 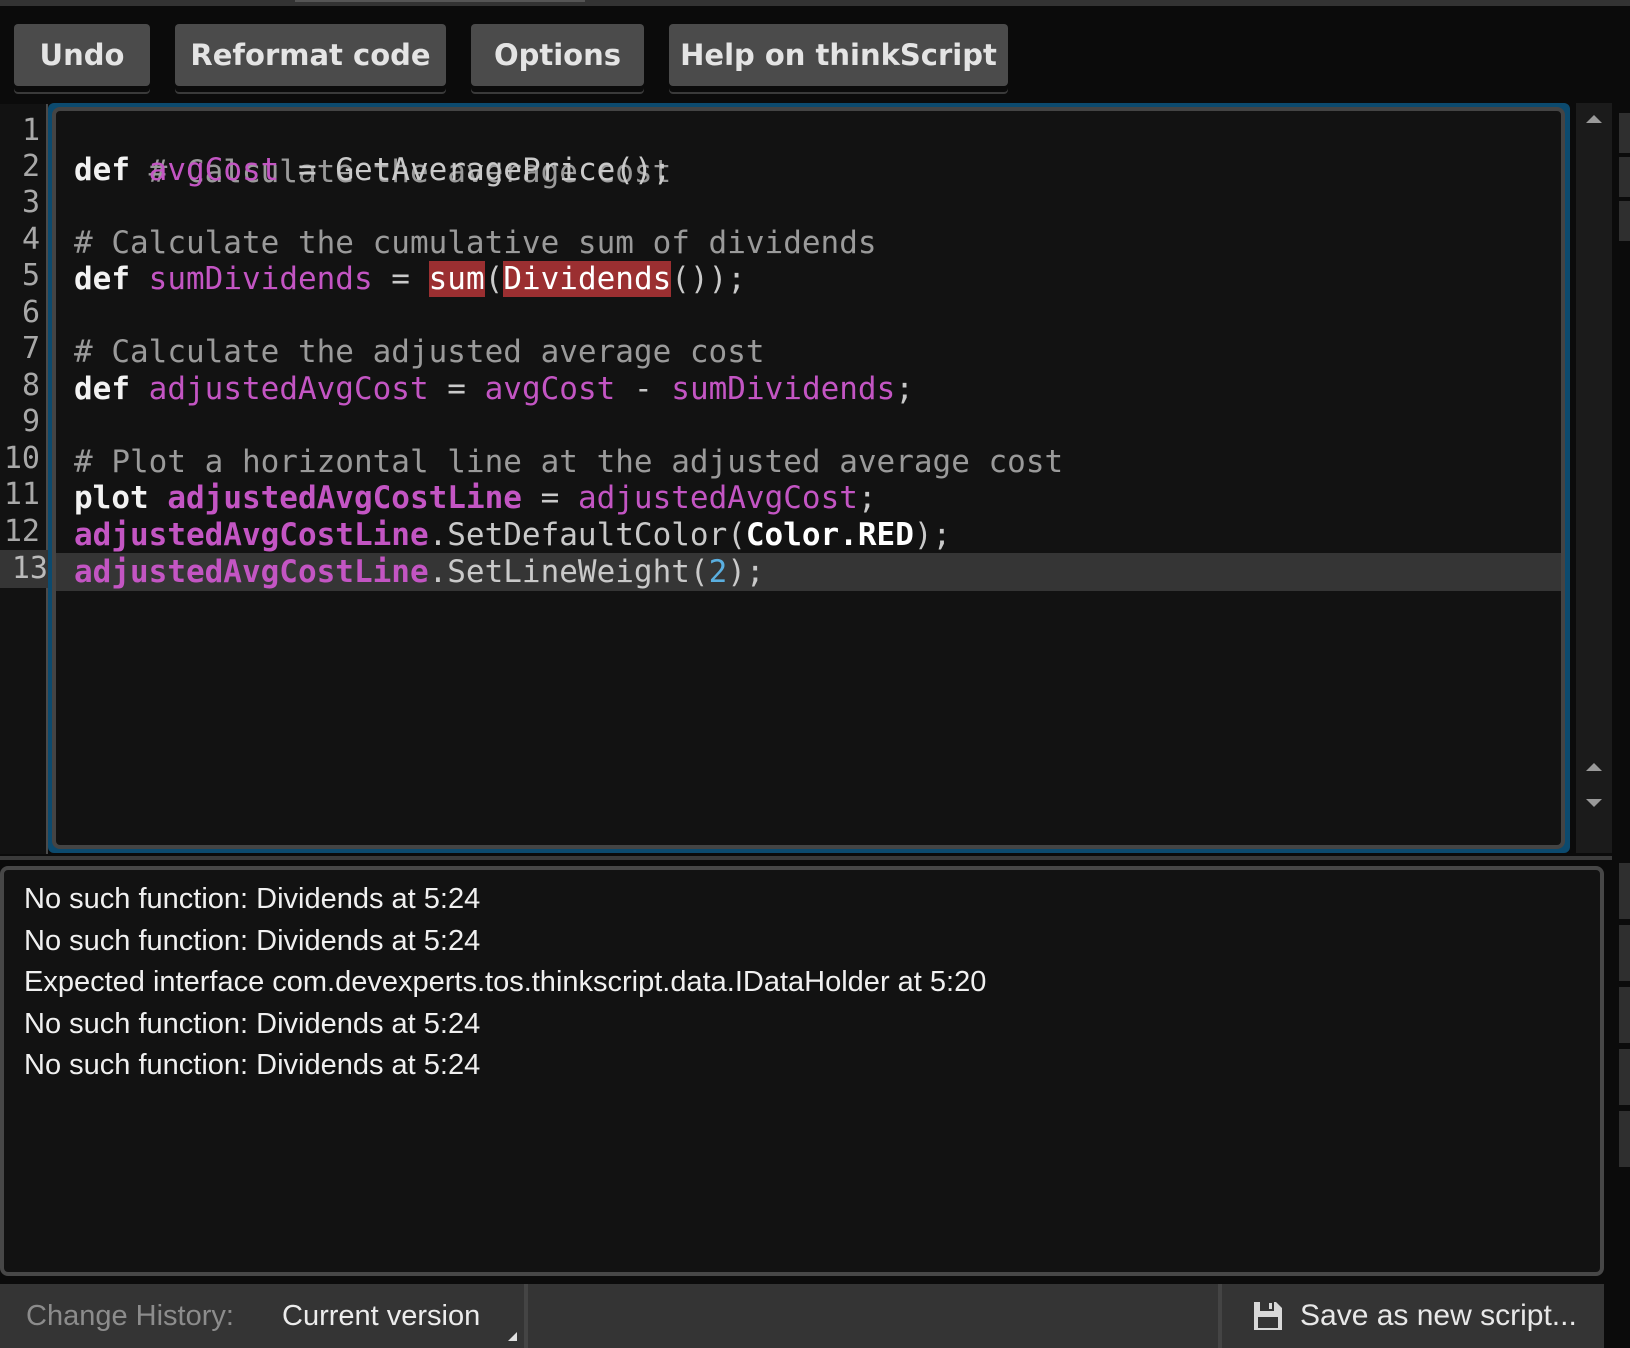 What do you see at coordinates (1622, 725) in the screenshot?
I see `right-side-panel-edge` at bounding box center [1622, 725].